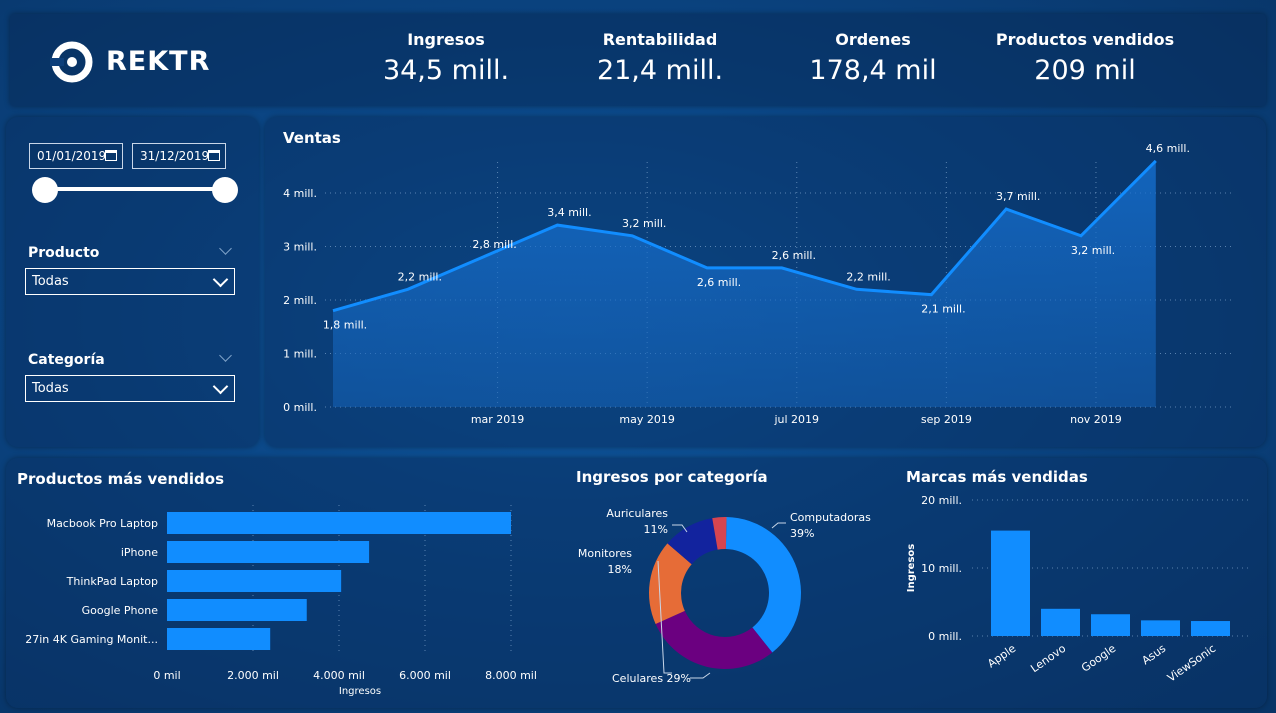  I want to click on y-tick-label: 4 mill., so click(300, 193).